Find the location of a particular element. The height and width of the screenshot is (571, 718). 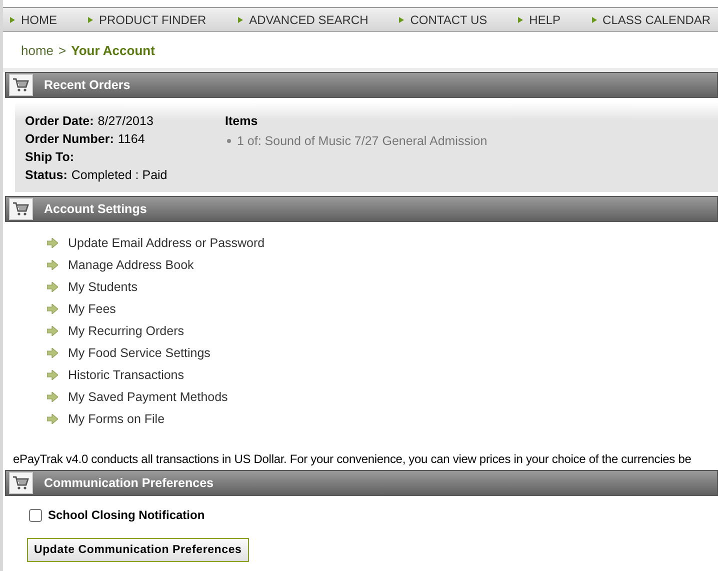

items-heading: Items is located at coordinates (242, 122).